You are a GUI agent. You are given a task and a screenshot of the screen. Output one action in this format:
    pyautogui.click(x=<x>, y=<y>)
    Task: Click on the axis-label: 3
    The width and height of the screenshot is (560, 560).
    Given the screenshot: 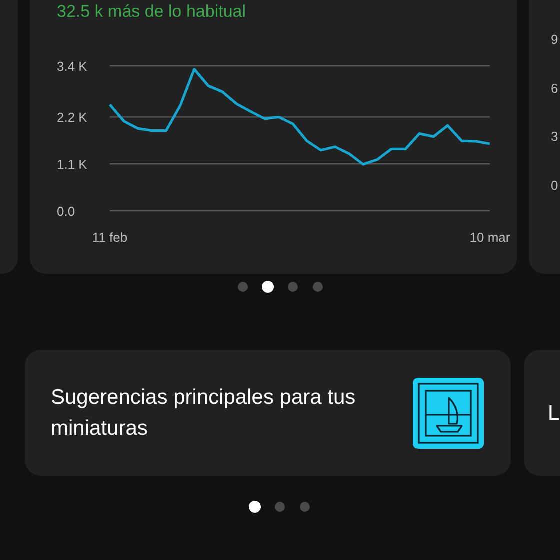 What is the action you would take?
    pyautogui.click(x=555, y=137)
    